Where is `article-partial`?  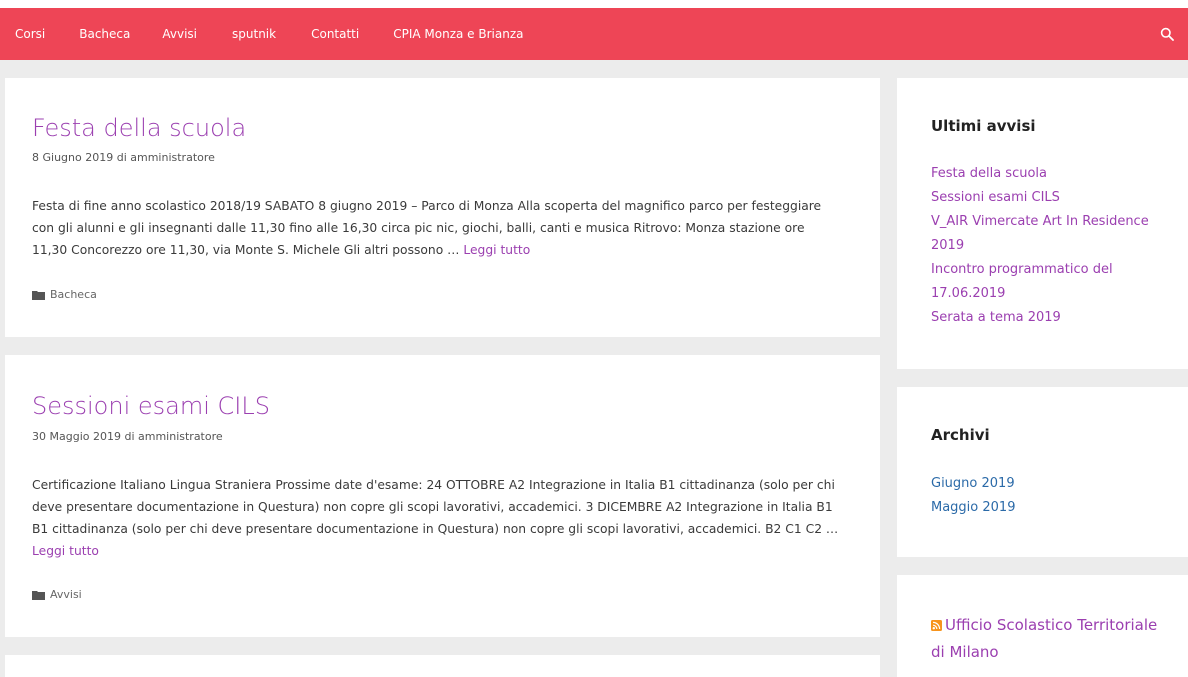
article-partial is located at coordinates (442, 666).